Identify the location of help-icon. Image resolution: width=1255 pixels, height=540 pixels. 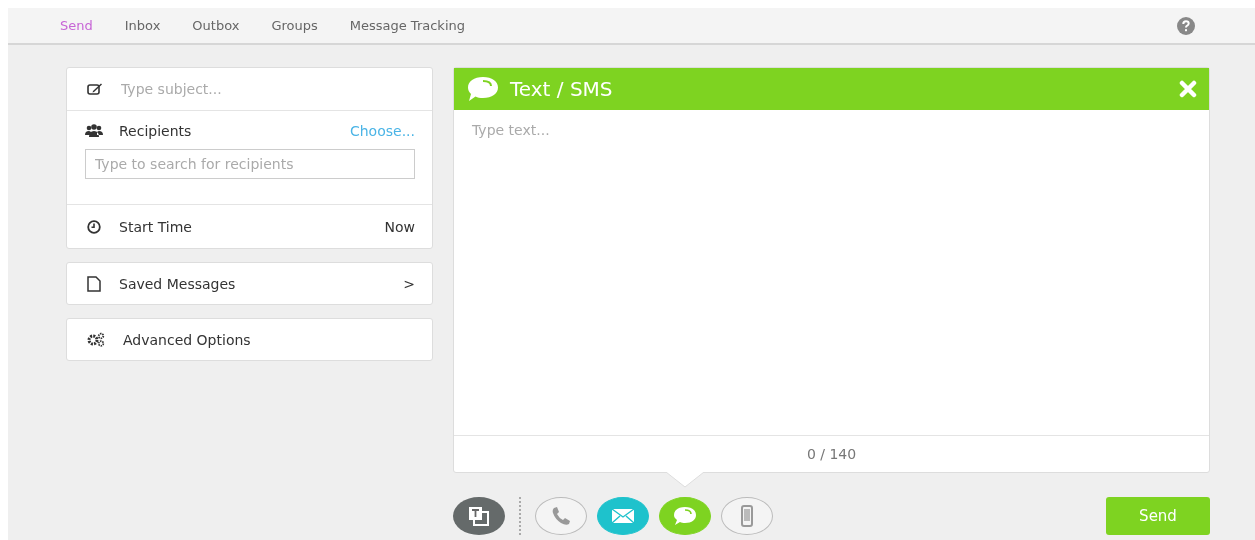
(1186, 25).